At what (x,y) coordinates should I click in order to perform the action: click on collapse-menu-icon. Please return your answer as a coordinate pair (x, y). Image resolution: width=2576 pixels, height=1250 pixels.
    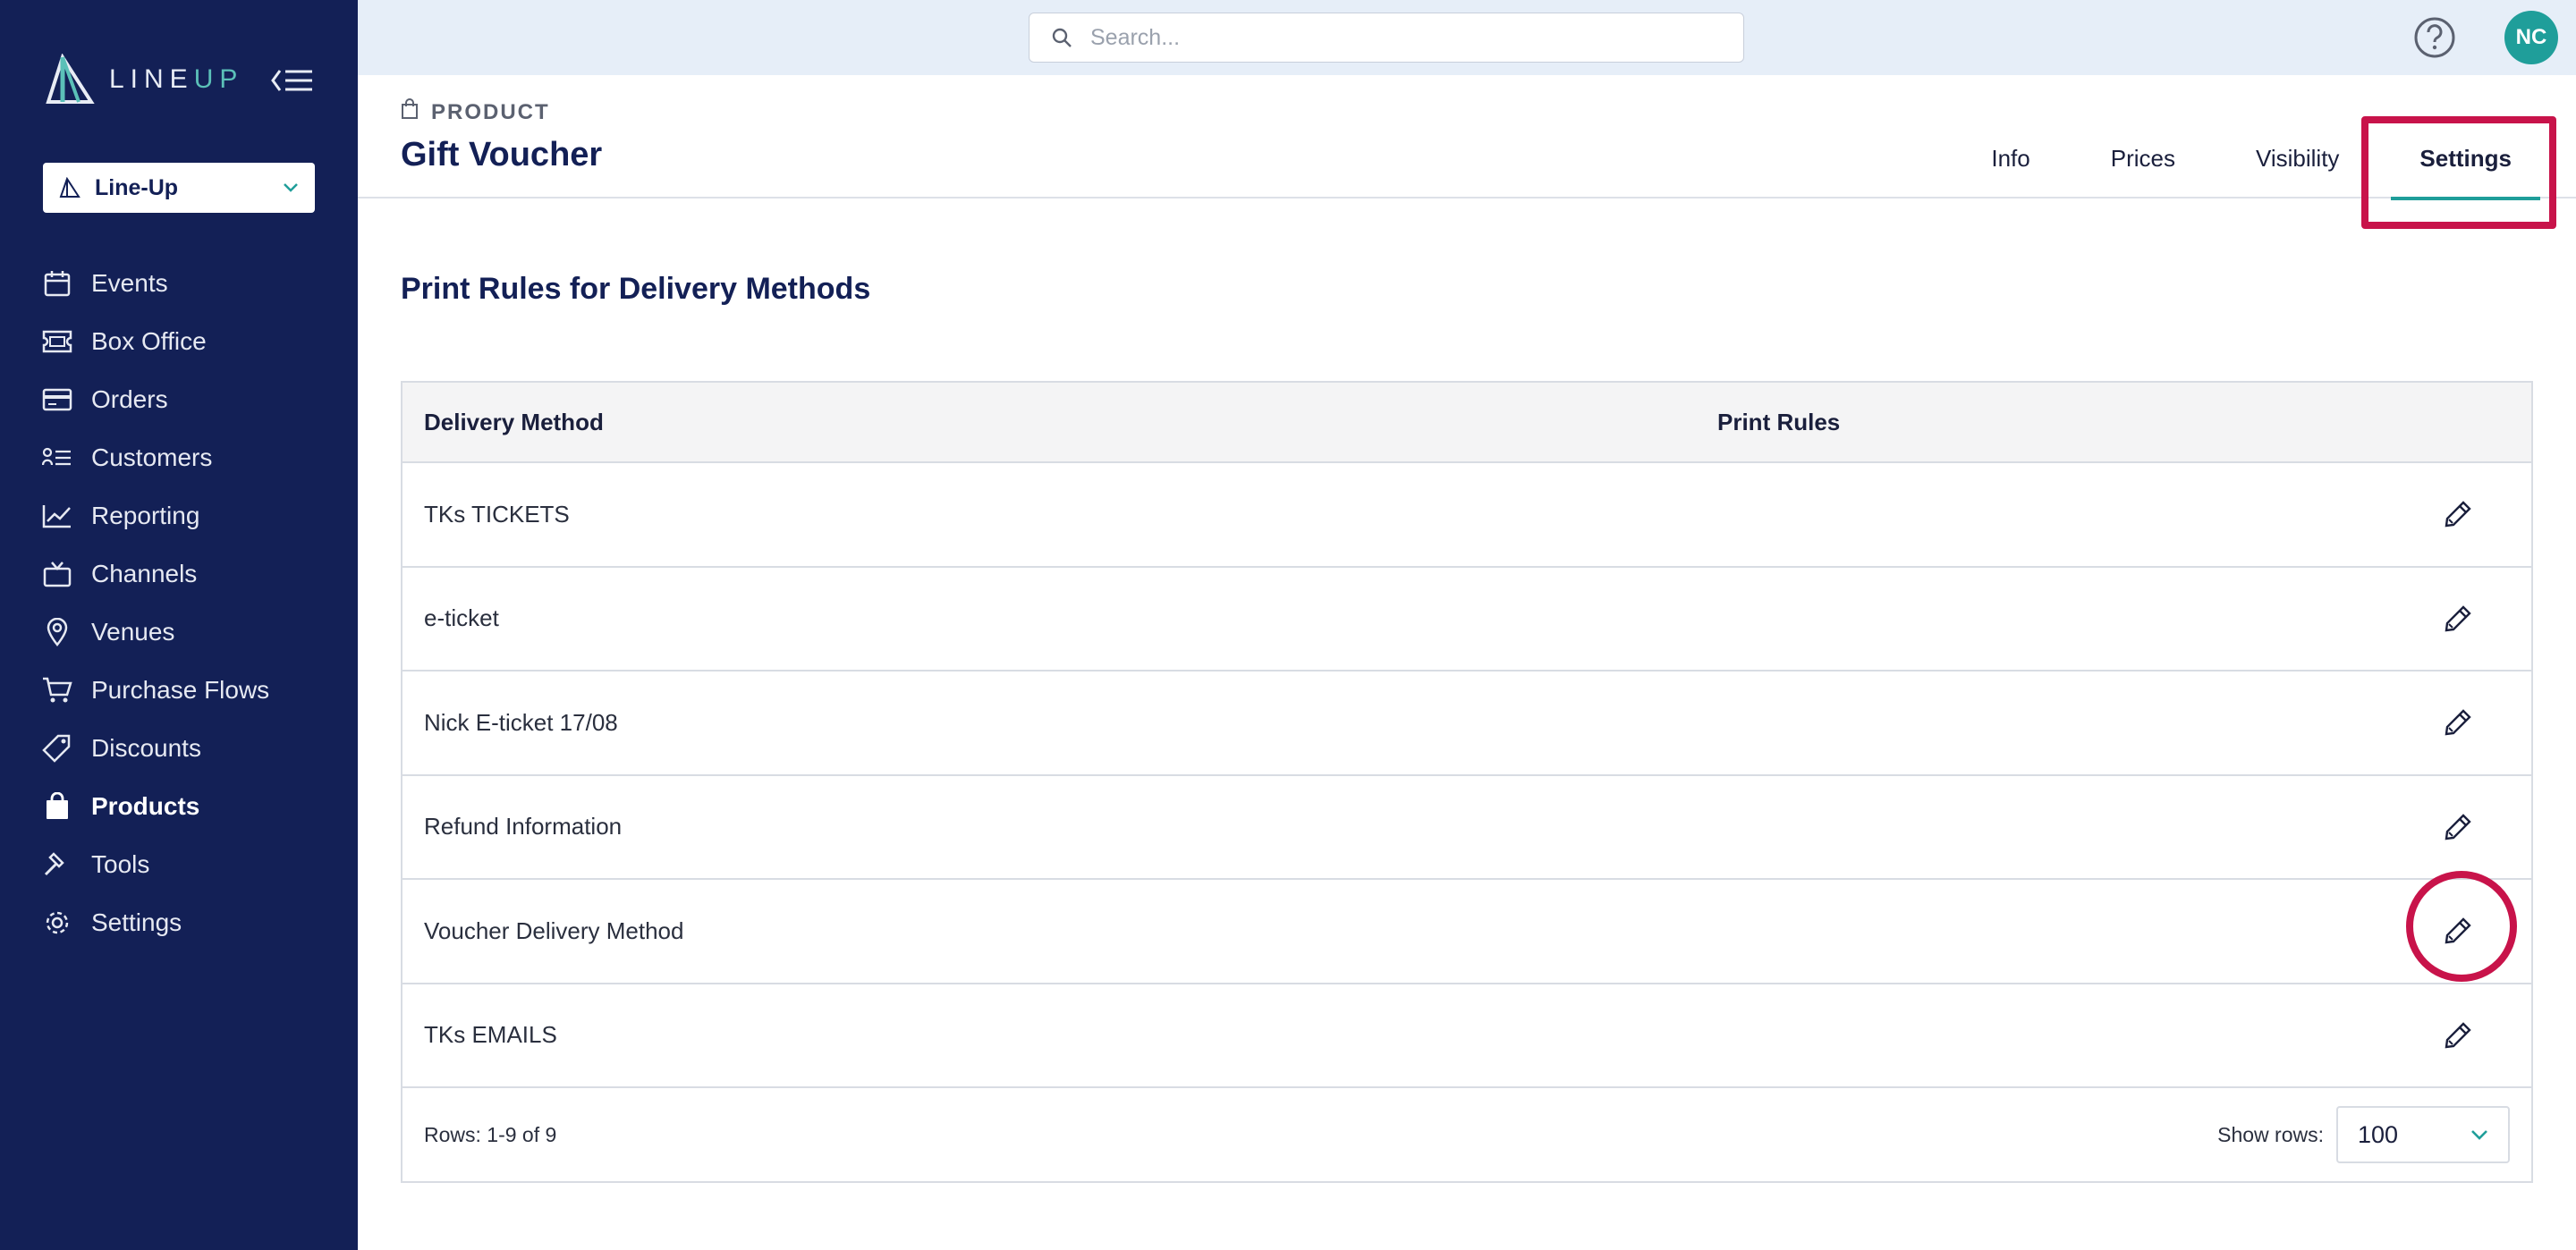
    Looking at the image, I should click on (291, 80).